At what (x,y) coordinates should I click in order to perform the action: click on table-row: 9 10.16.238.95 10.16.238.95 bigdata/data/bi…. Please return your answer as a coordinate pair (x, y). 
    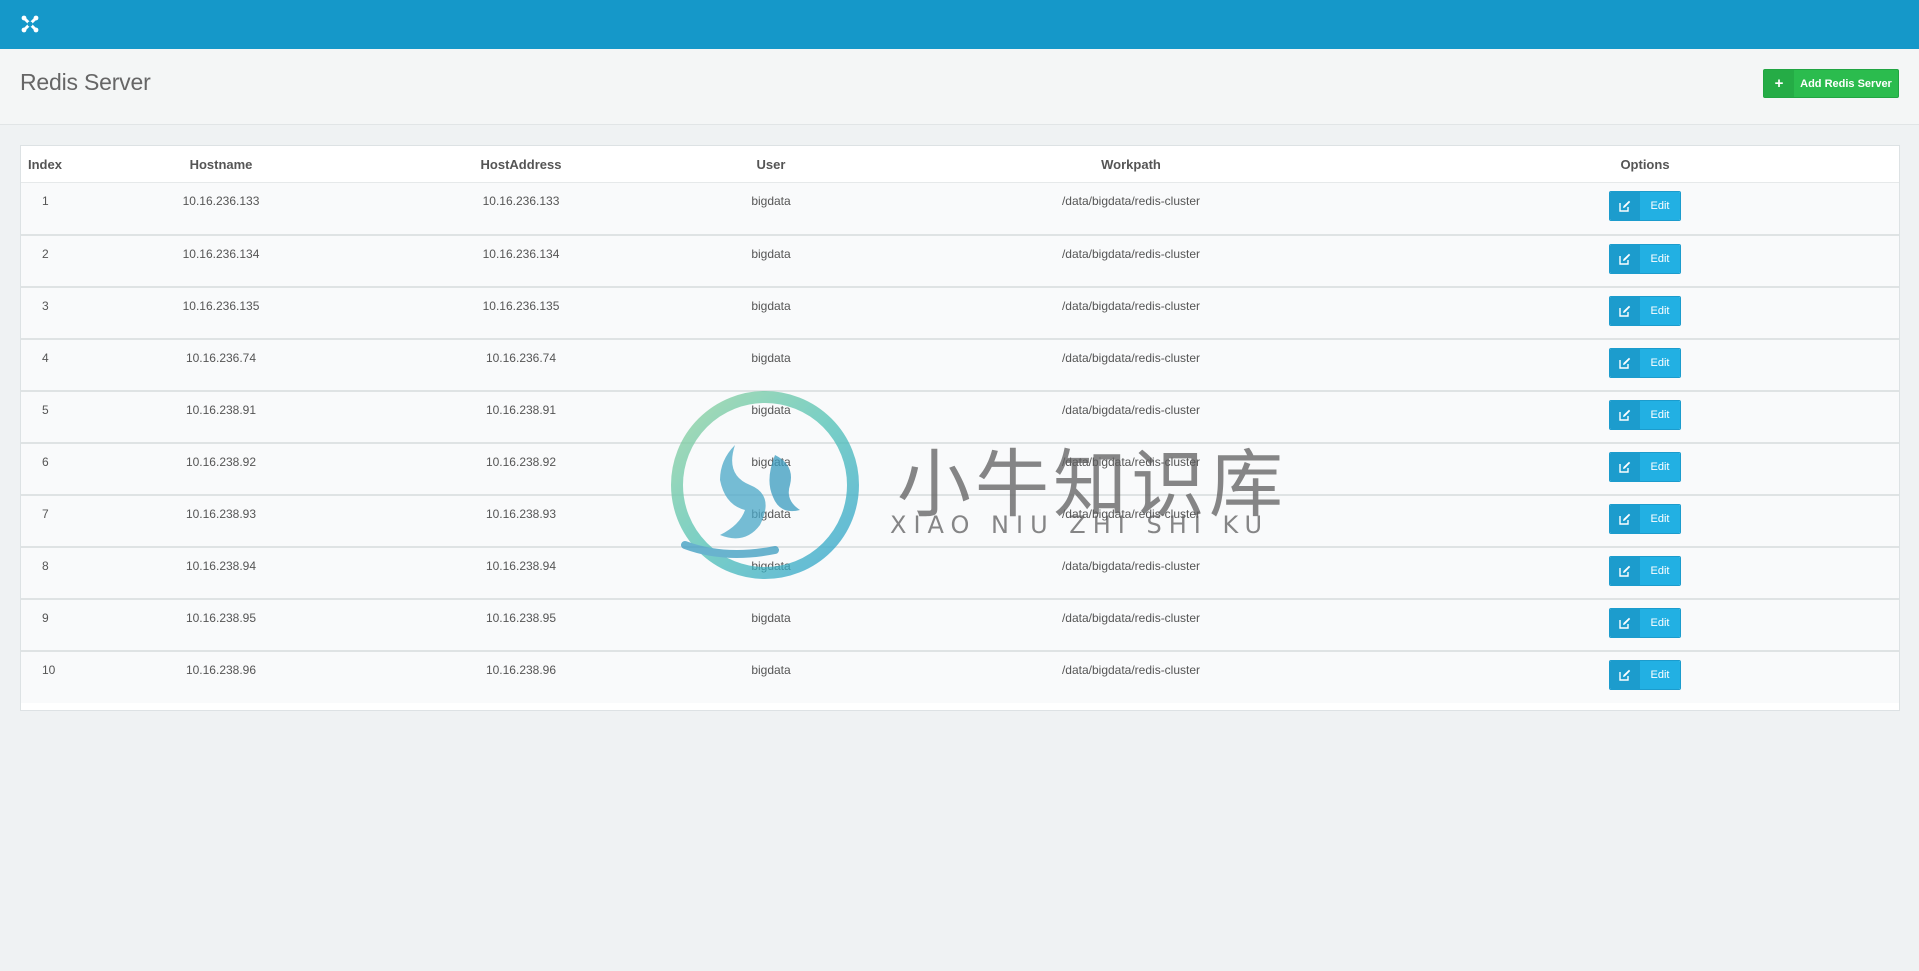
    Looking at the image, I should click on (960, 624).